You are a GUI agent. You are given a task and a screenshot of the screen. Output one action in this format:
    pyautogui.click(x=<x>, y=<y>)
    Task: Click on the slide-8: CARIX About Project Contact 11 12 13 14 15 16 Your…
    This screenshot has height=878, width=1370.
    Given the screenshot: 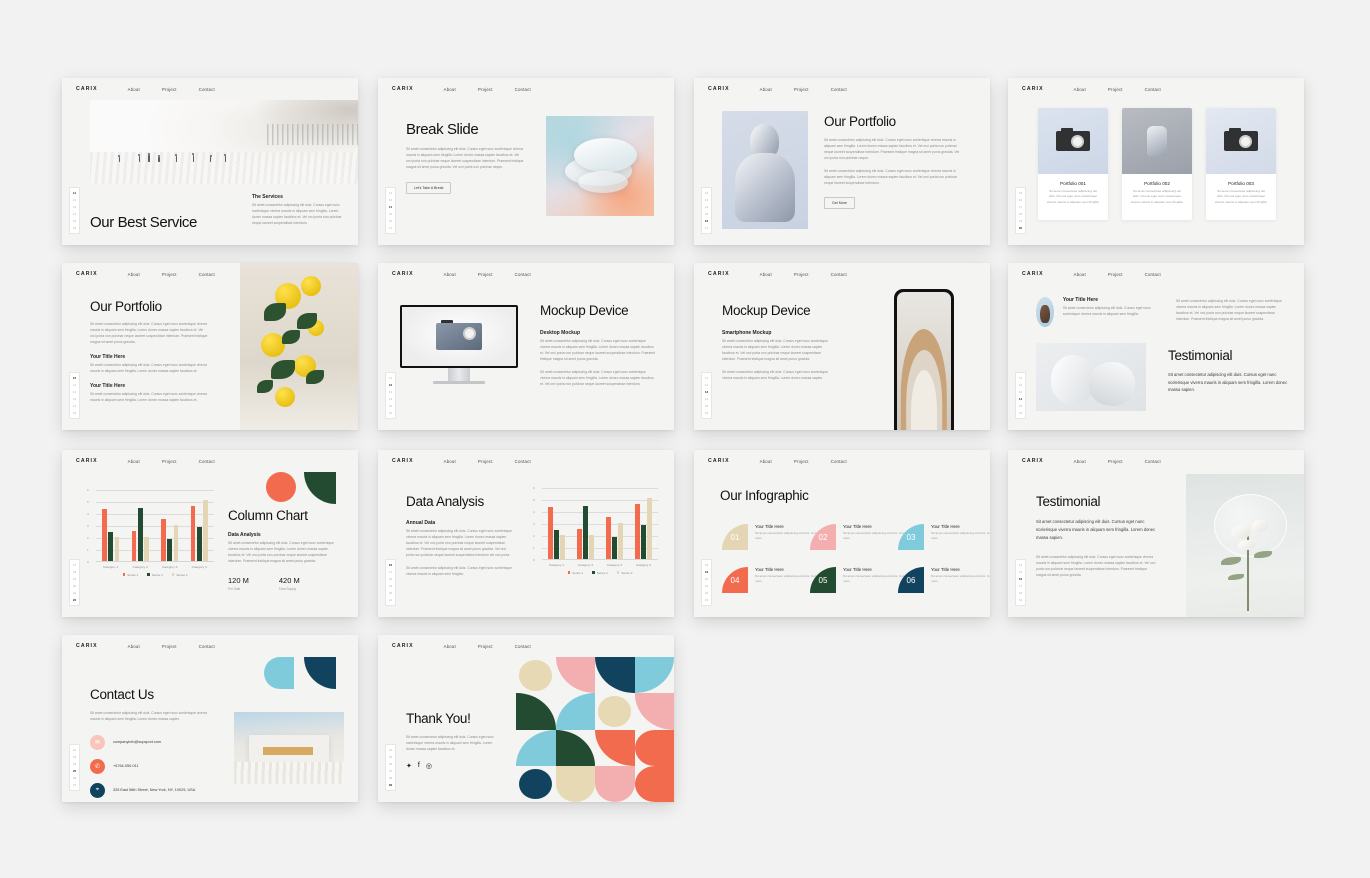 What is the action you would take?
    pyautogui.click(x=1156, y=346)
    